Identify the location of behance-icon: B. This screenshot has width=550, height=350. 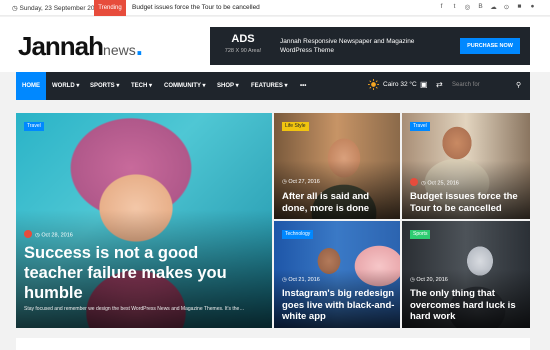
(480, 7).